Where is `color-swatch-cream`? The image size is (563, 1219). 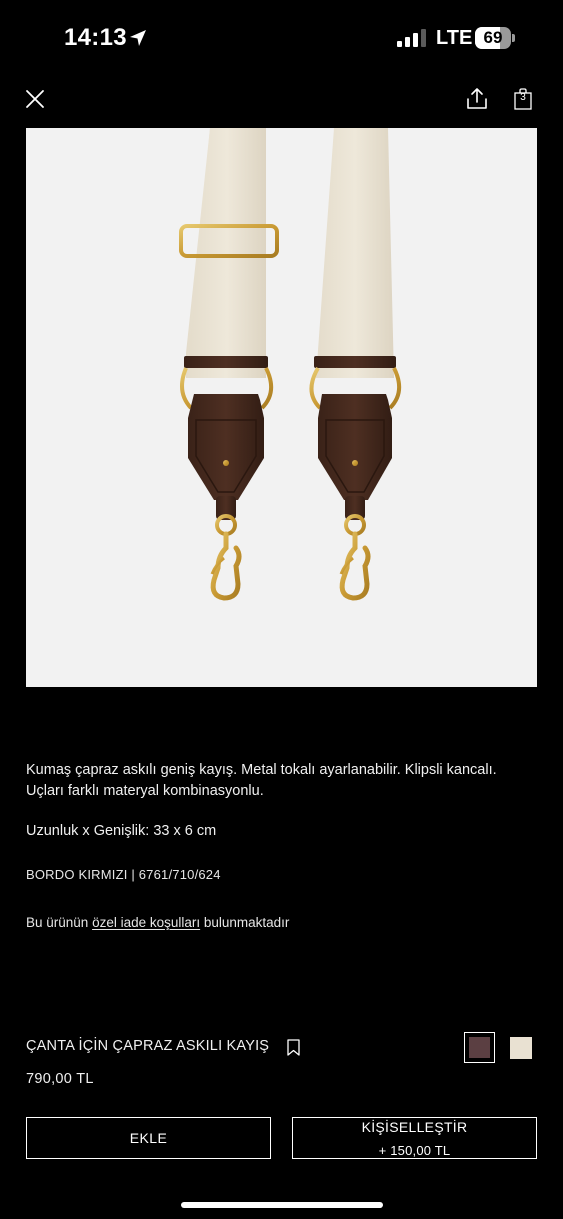 color-swatch-cream is located at coordinates (521, 1048).